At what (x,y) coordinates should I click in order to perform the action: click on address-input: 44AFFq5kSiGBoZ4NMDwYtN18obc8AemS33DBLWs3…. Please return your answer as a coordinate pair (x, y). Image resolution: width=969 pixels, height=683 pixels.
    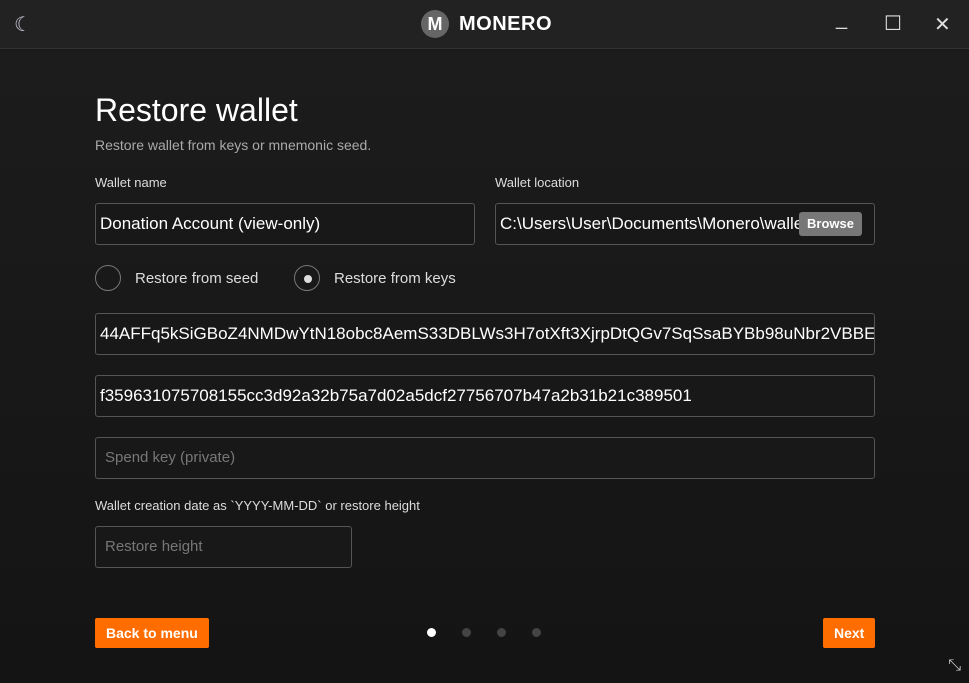
    Looking at the image, I should click on (485, 334).